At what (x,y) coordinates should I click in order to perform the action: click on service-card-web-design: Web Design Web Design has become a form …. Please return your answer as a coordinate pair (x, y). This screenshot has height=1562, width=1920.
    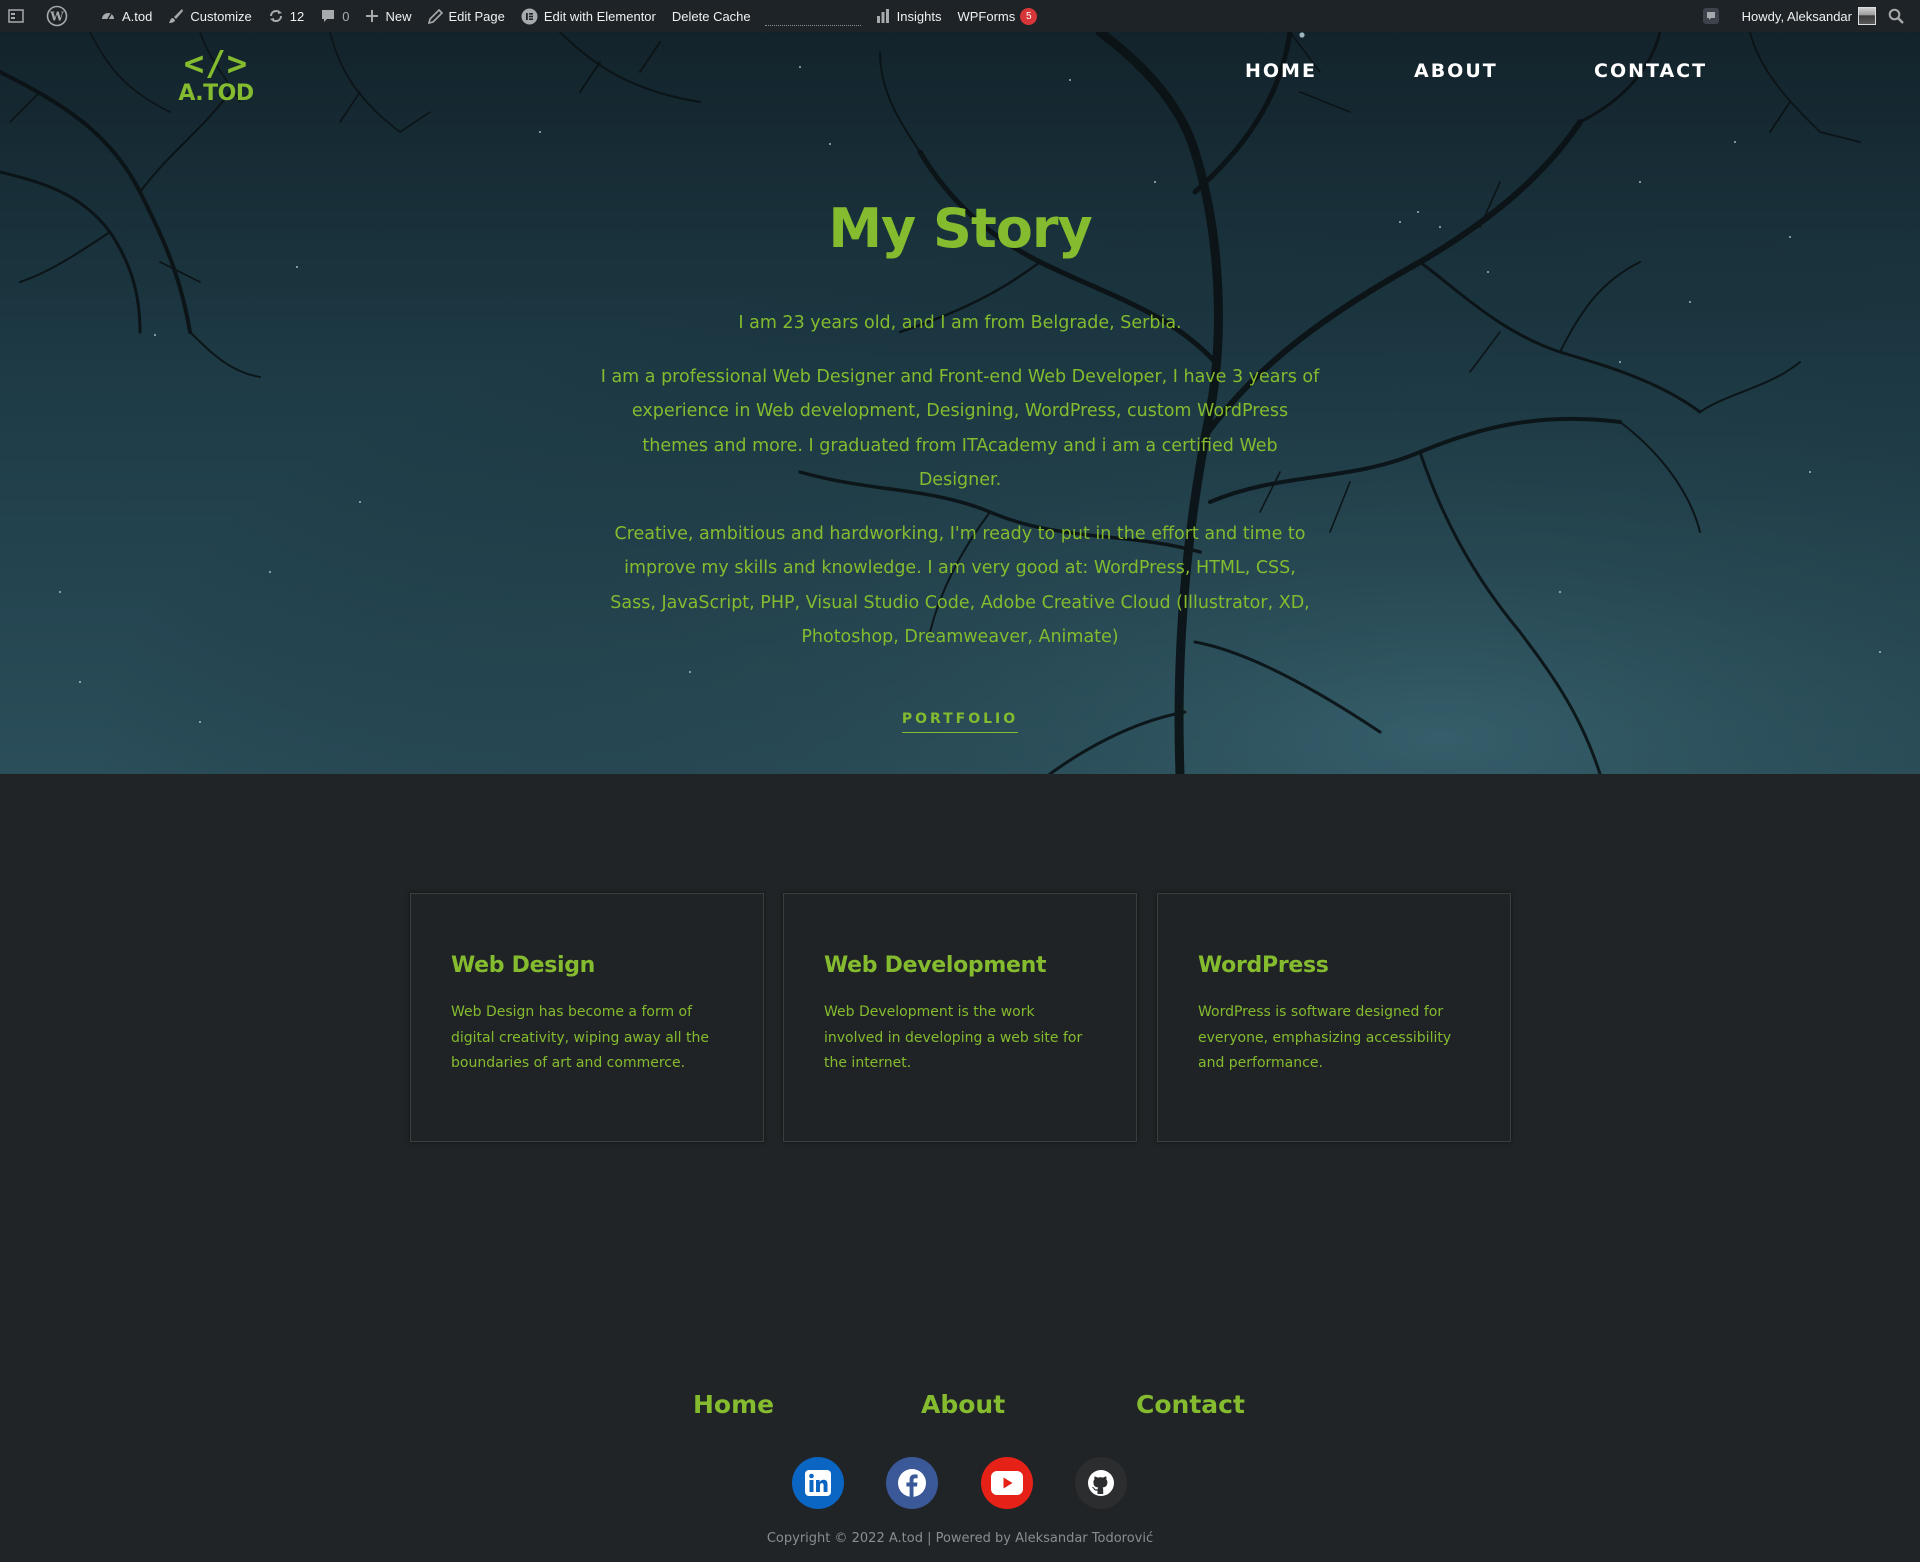
    Looking at the image, I should click on (587, 1017).